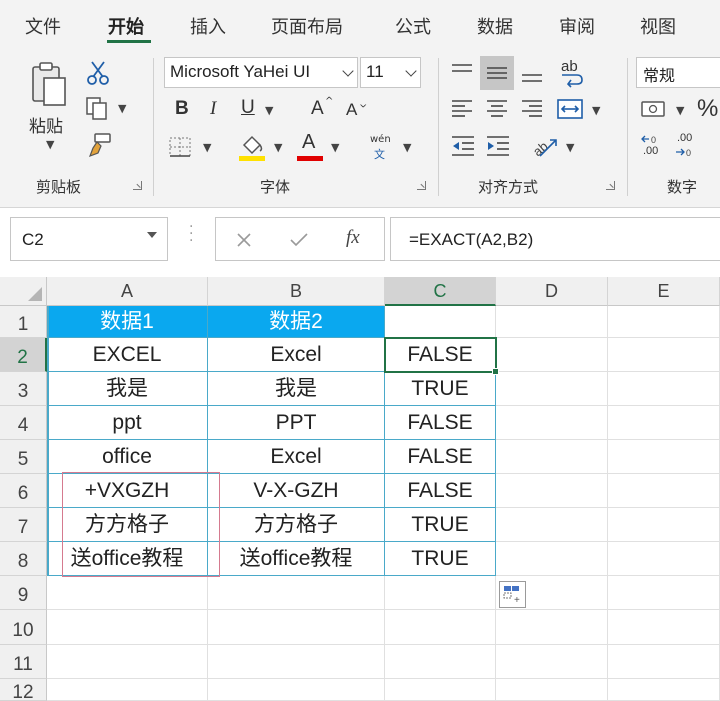 The width and height of the screenshot is (720, 701). Describe the element at coordinates (137, 185) in the screenshot. I see `clipboard-dialog-launcher-icon` at that location.